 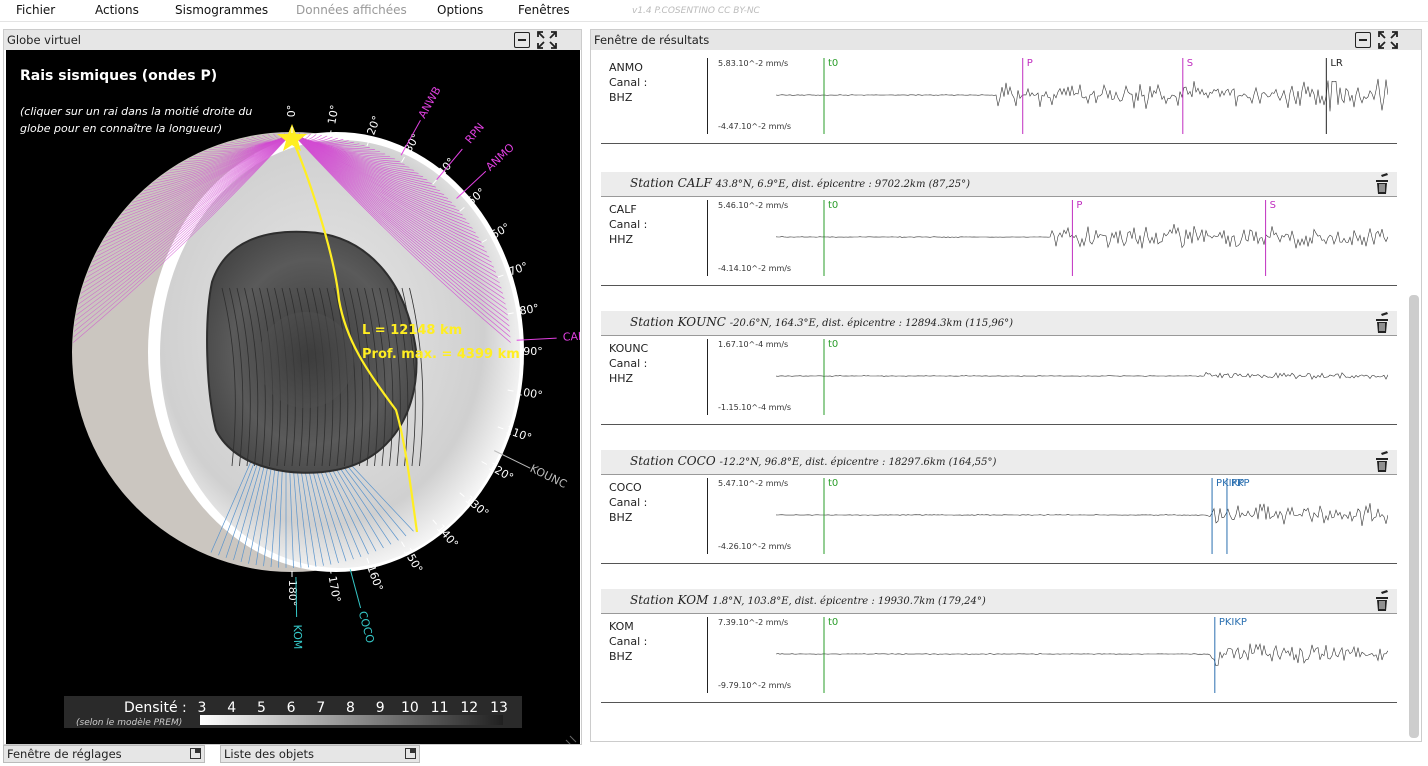 What do you see at coordinates (621, 656) in the screenshot?
I see `channel-code: BHZ` at bounding box center [621, 656].